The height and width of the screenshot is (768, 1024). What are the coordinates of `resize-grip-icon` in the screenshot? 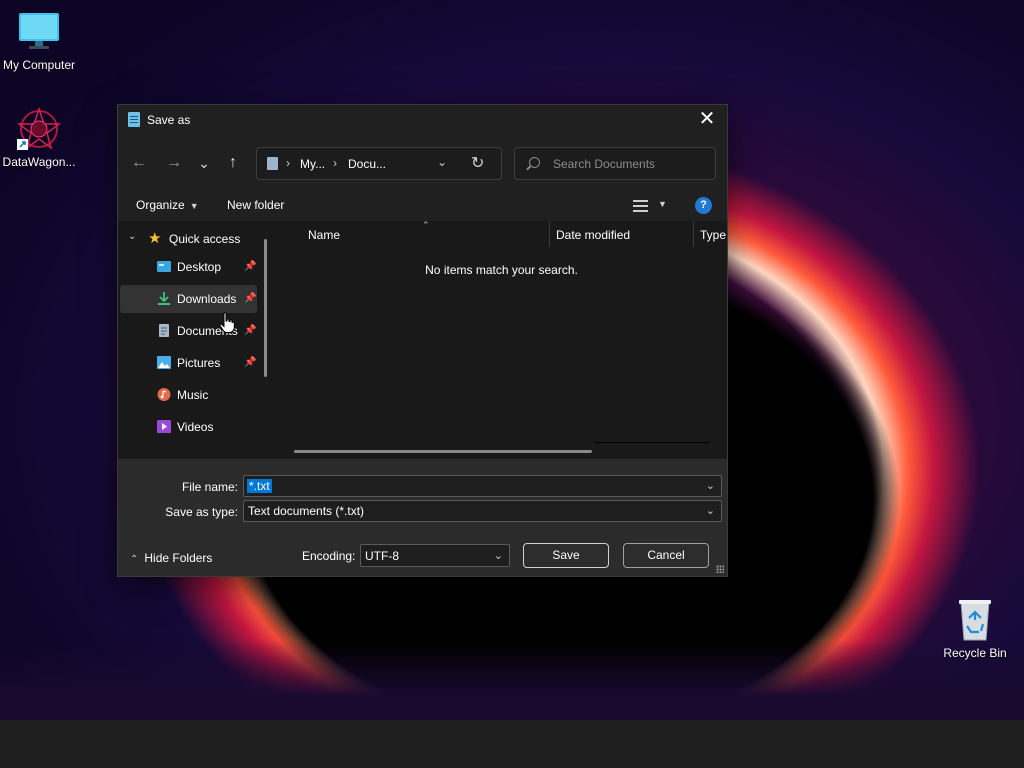 It's located at (720, 569).